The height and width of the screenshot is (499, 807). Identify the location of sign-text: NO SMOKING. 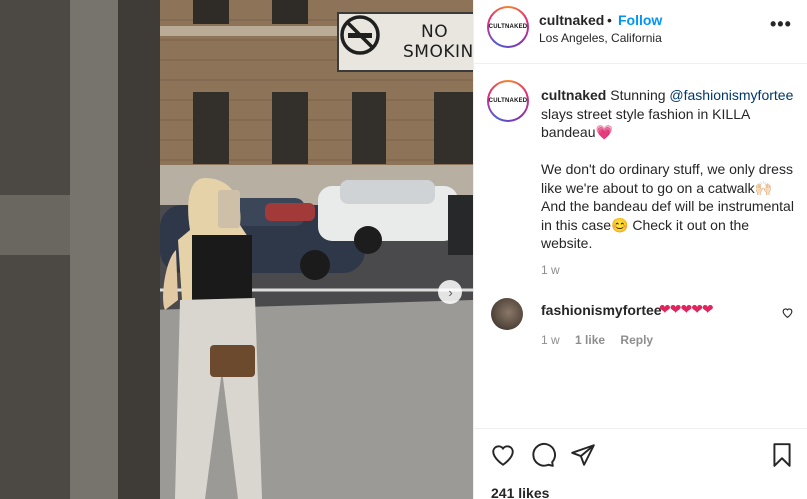
(438, 42).